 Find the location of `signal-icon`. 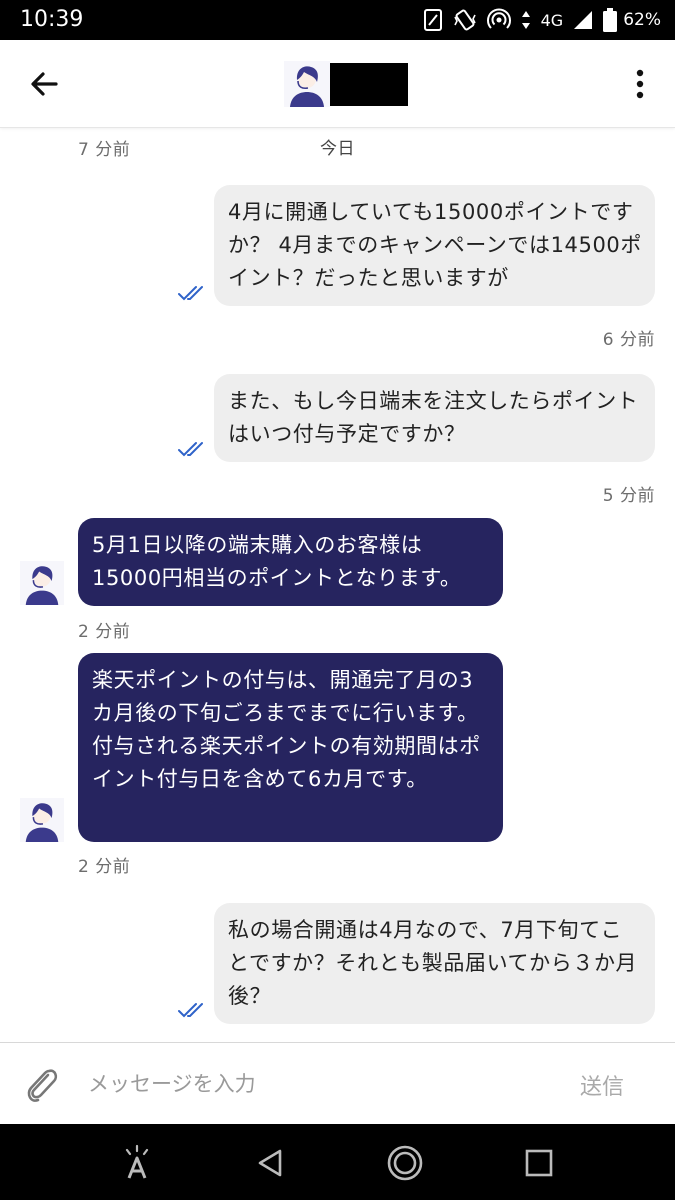

signal-icon is located at coordinates (583, 20).